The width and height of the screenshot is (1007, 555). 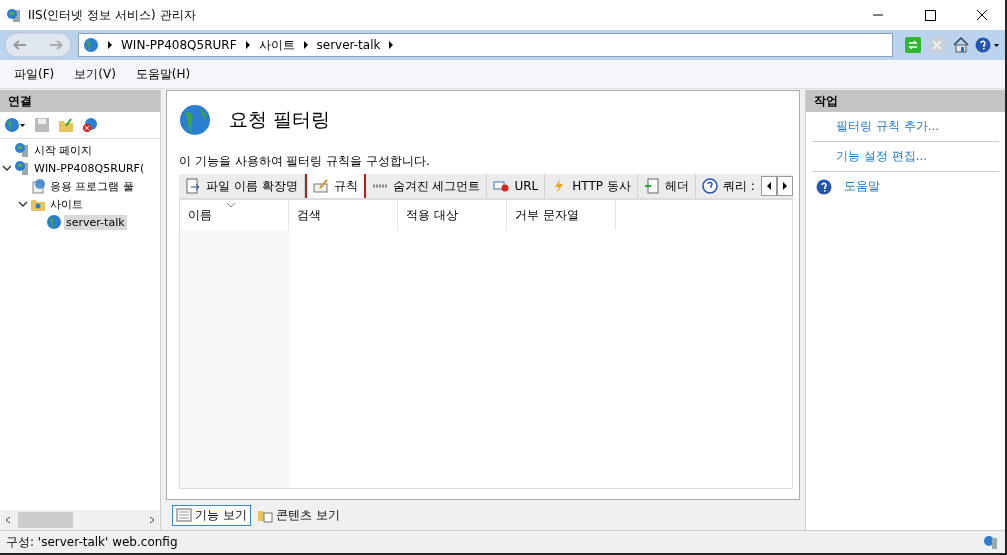 I want to click on scroll-right-button, so click(x=785, y=186).